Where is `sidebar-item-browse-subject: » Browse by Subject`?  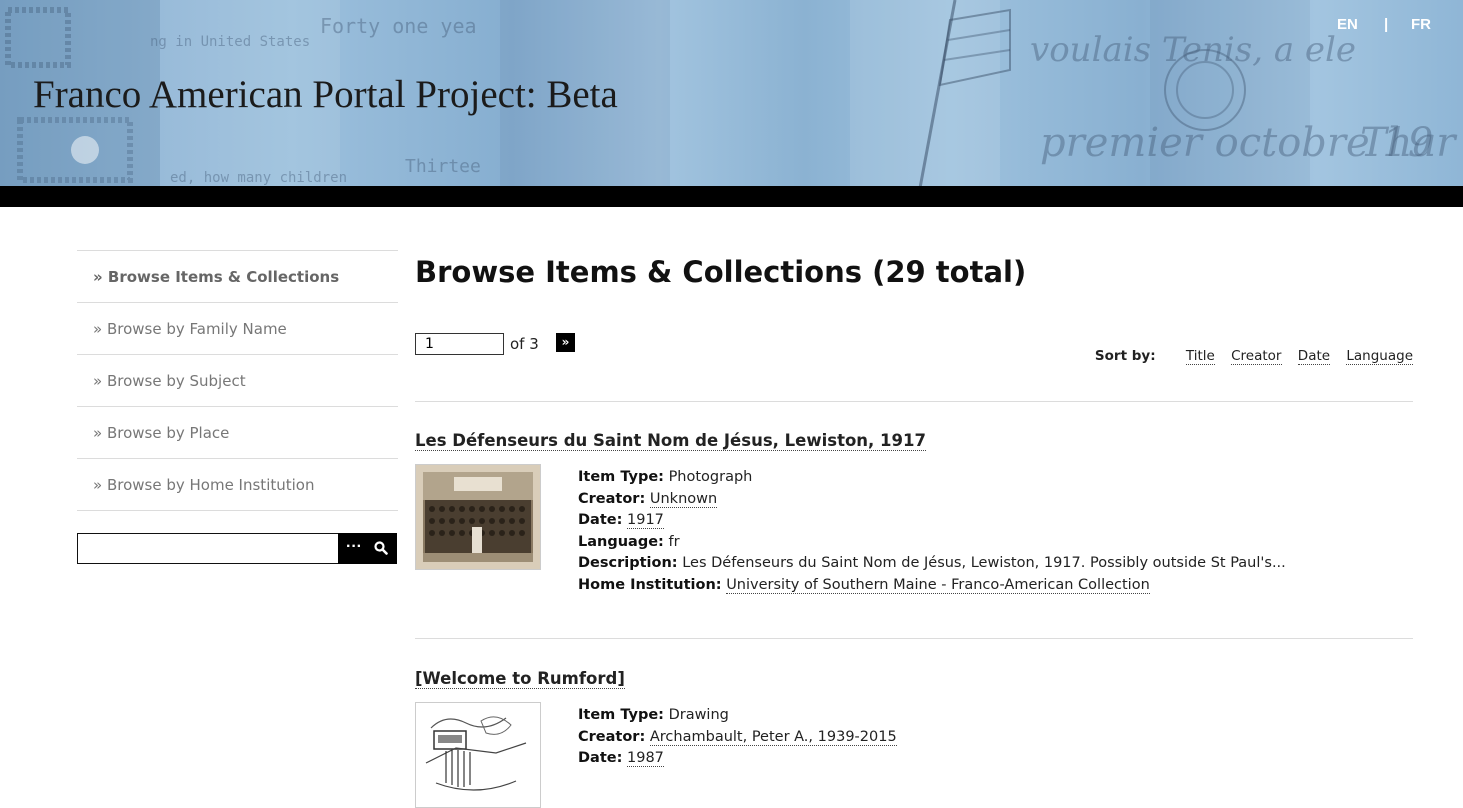
sidebar-item-browse-subject: » Browse by Subject is located at coordinates (237, 380).